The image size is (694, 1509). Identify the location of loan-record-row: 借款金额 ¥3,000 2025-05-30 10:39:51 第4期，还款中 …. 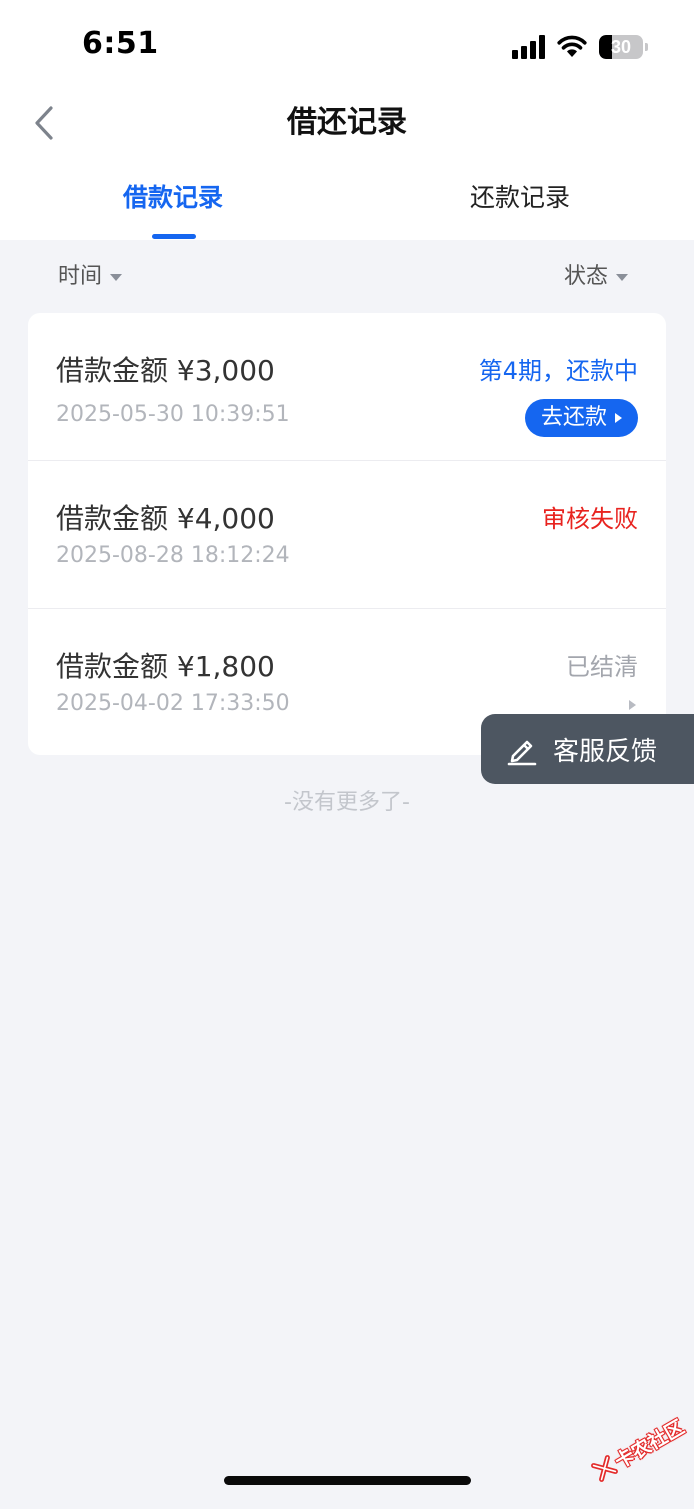
(347, 386).